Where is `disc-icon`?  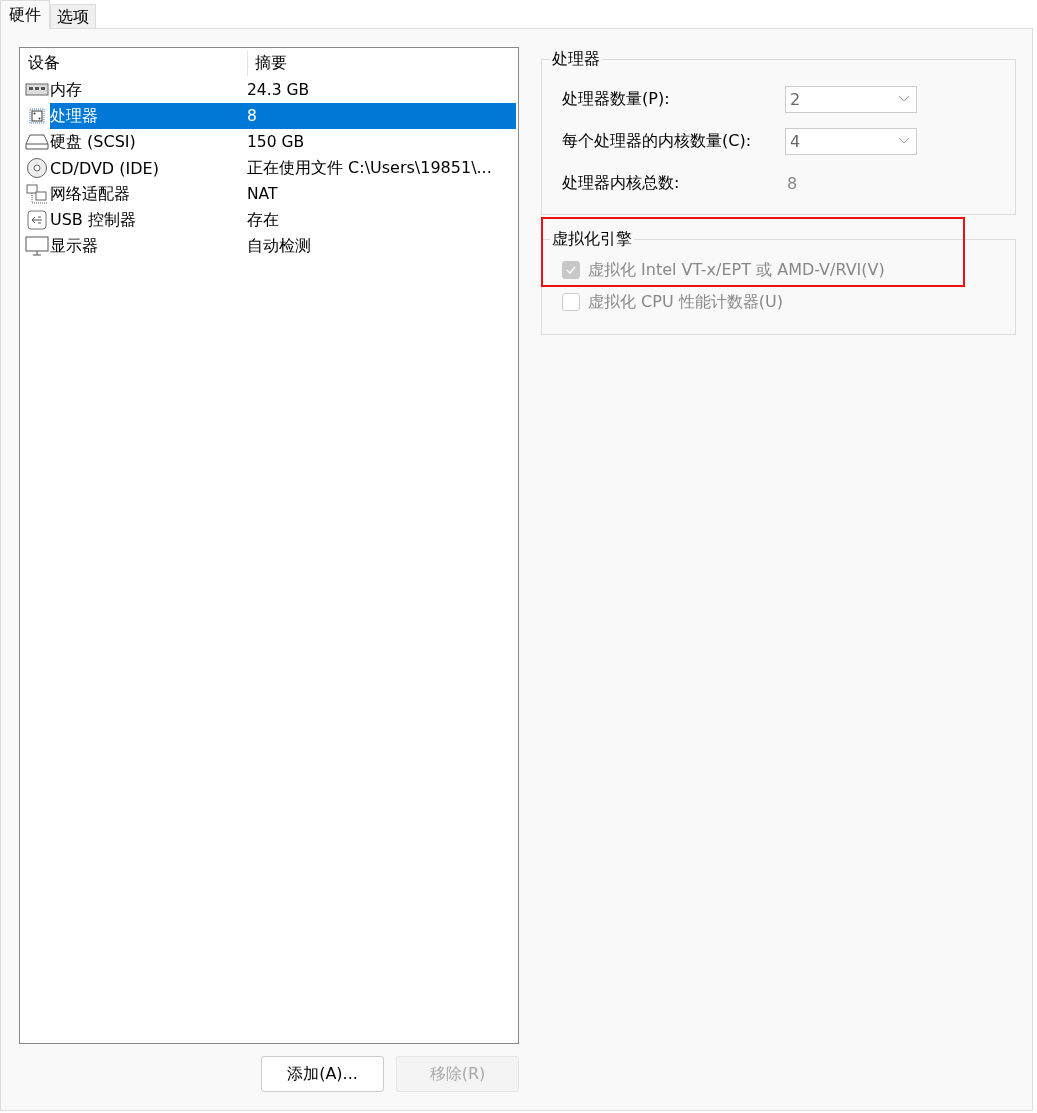
disc-icon is located at coordinates (37, 168).